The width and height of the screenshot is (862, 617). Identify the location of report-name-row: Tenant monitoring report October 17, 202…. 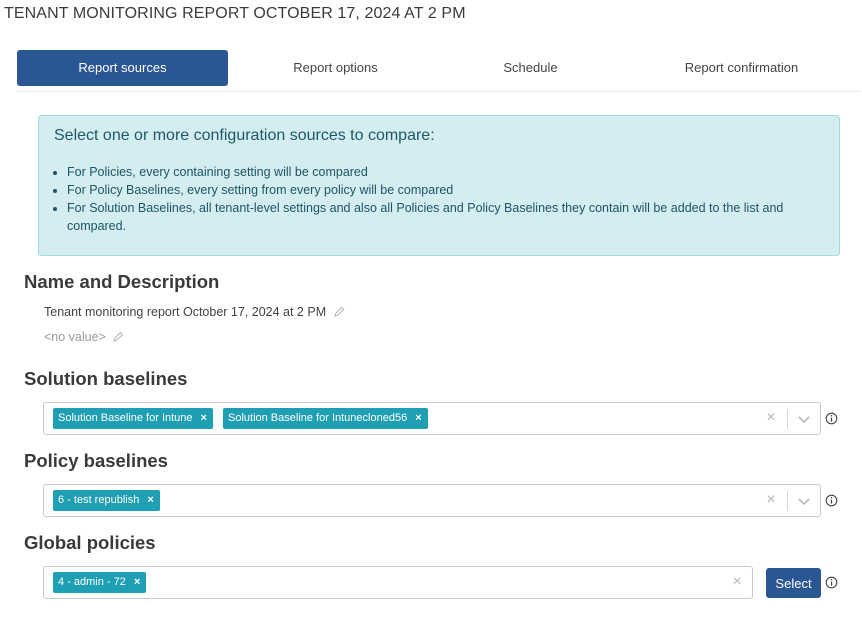
(194, 312).